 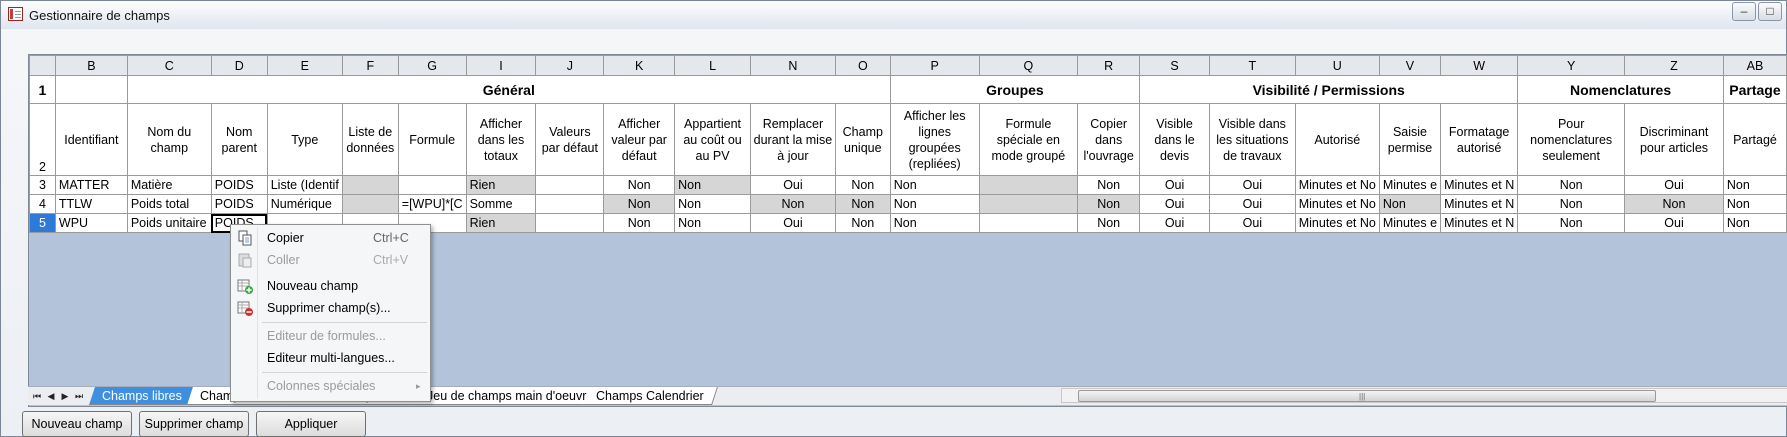 I want to click on column-header: Autorisé, so click(x=1337, y=139).